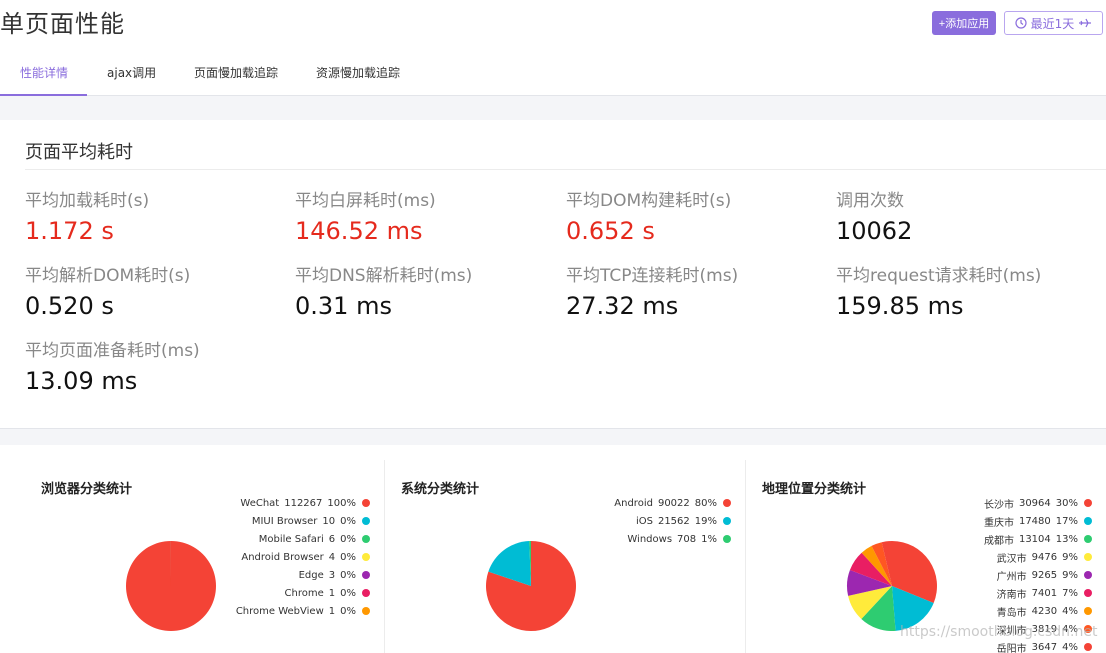  What do you see at coordinates (610, 231) in the screenshot?
I see `metric-value: 0.652 s` at bounding box center [610, 231].